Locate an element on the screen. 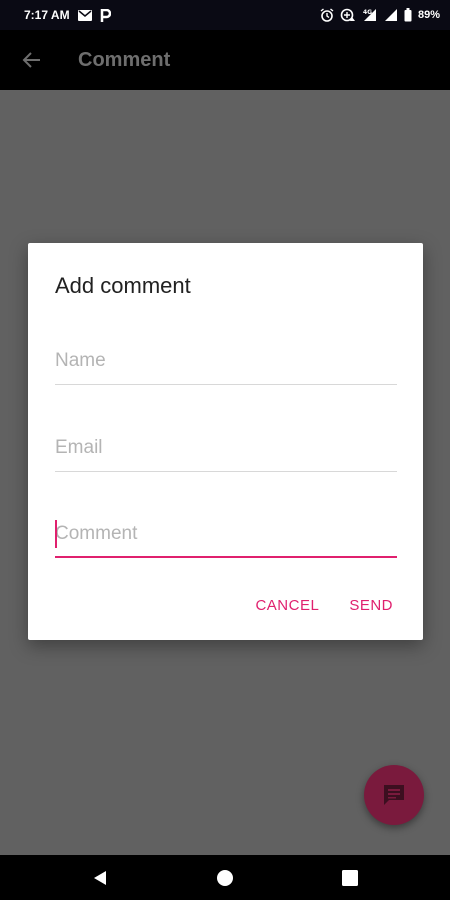 The image size is (450, 900). data-saver-icon is located at coordinates (348, 15).